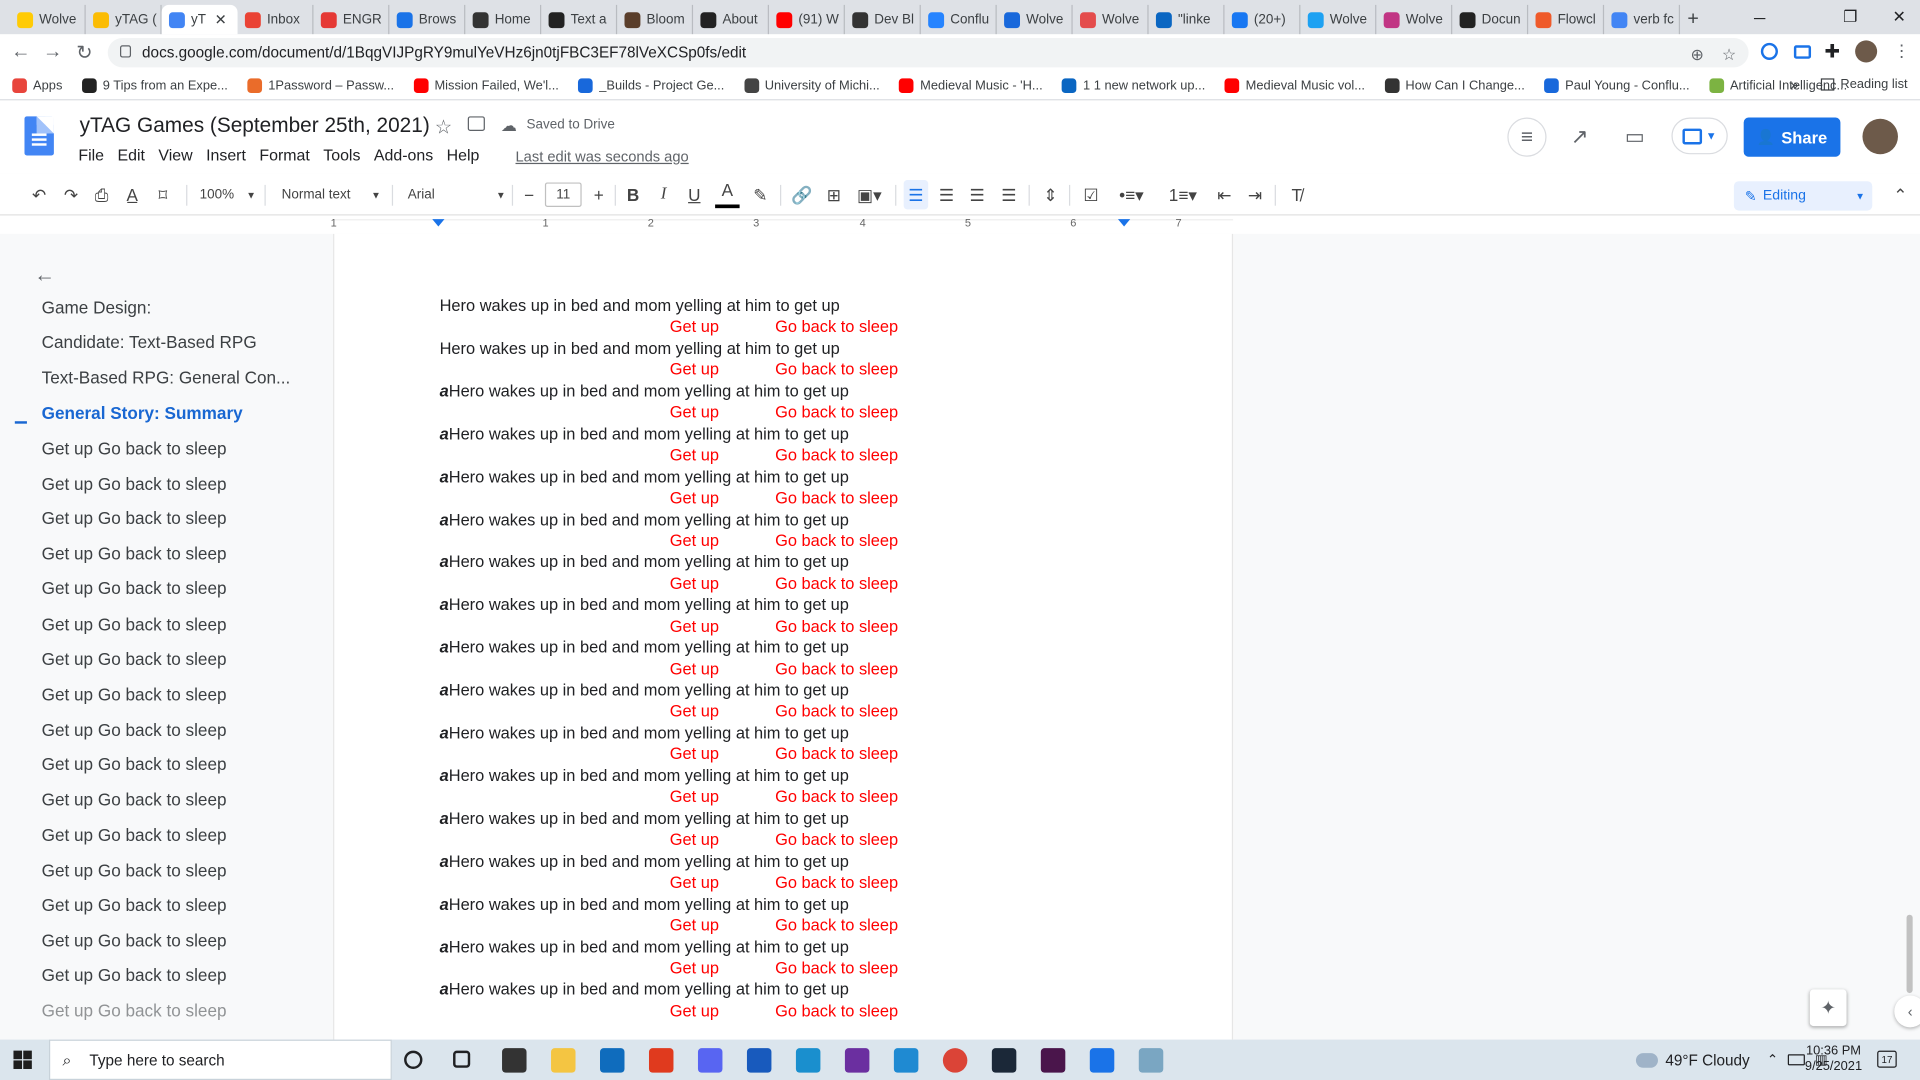  Describe the element at coordinates (221, 19) in the screenshot. I see `close-tab-icon: ✕` at that location.